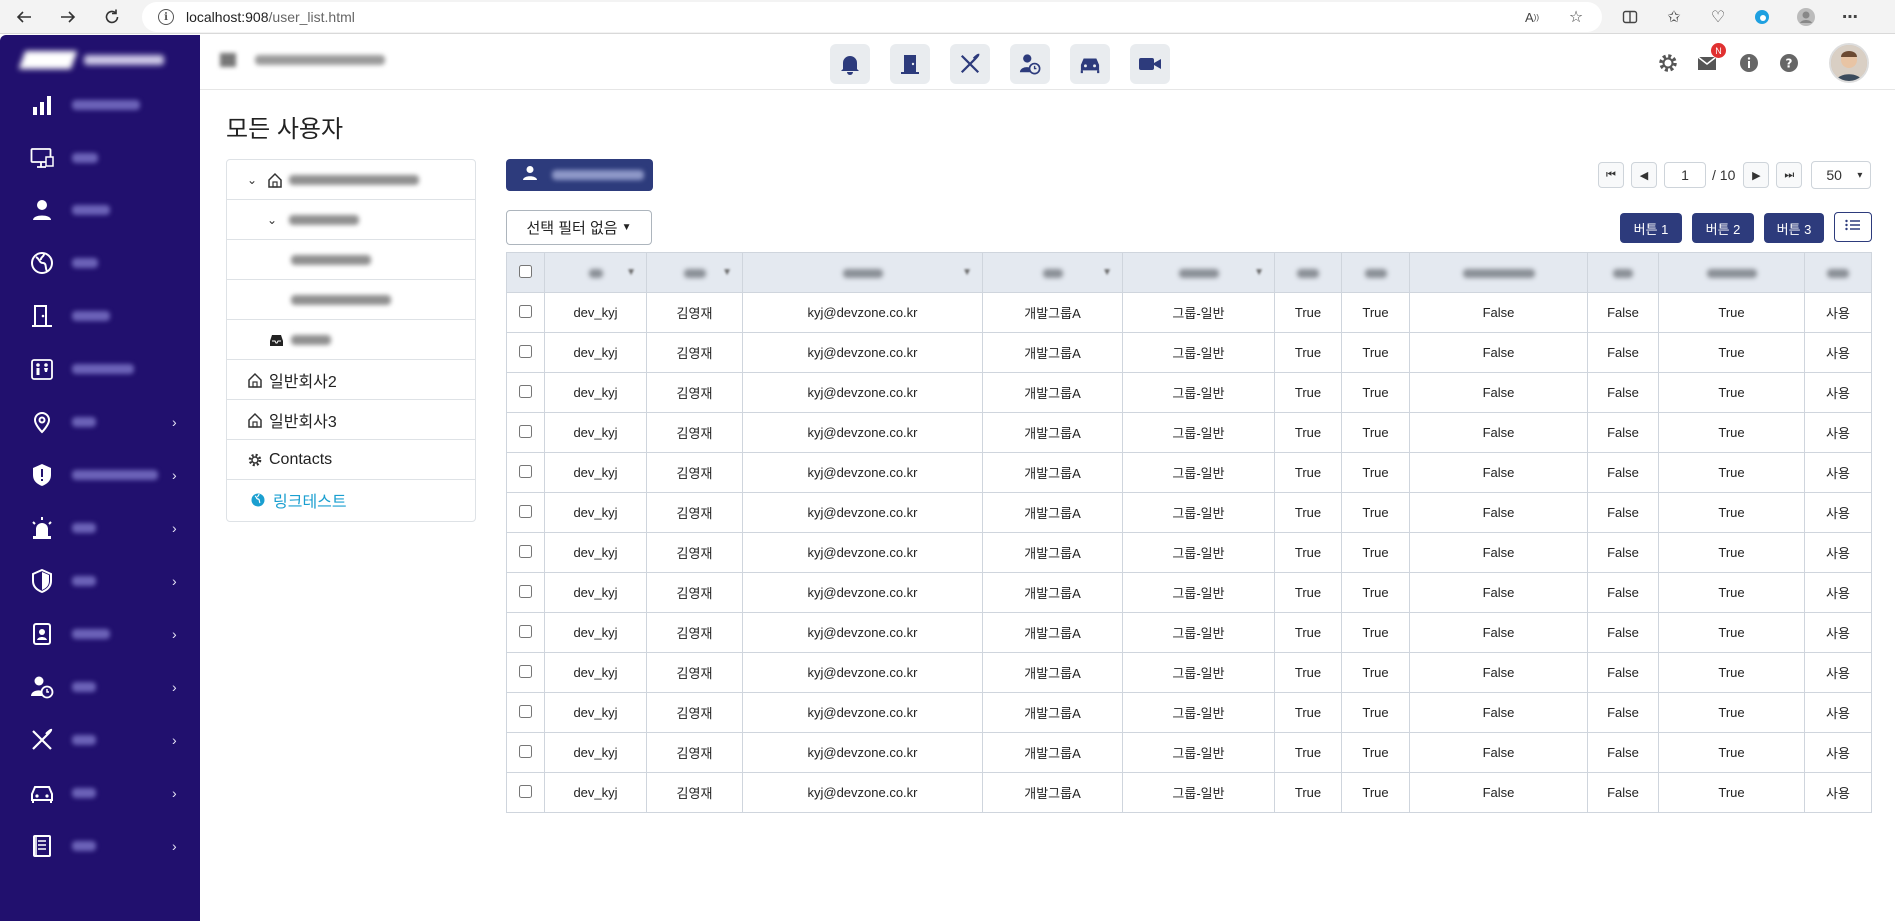 The height and width of the screenshot is (921, 1895). I want to click on sidebar-item-door, so click(100, 316).